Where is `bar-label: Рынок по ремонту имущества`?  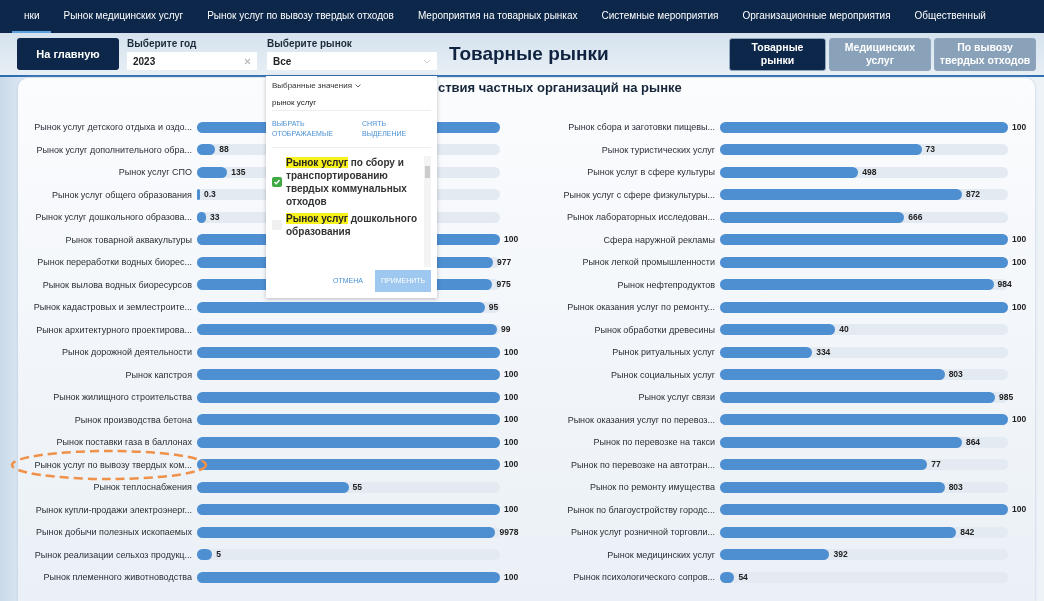 bar-label: Рынок по ремонту имущества is located at coordinates (652, 487).